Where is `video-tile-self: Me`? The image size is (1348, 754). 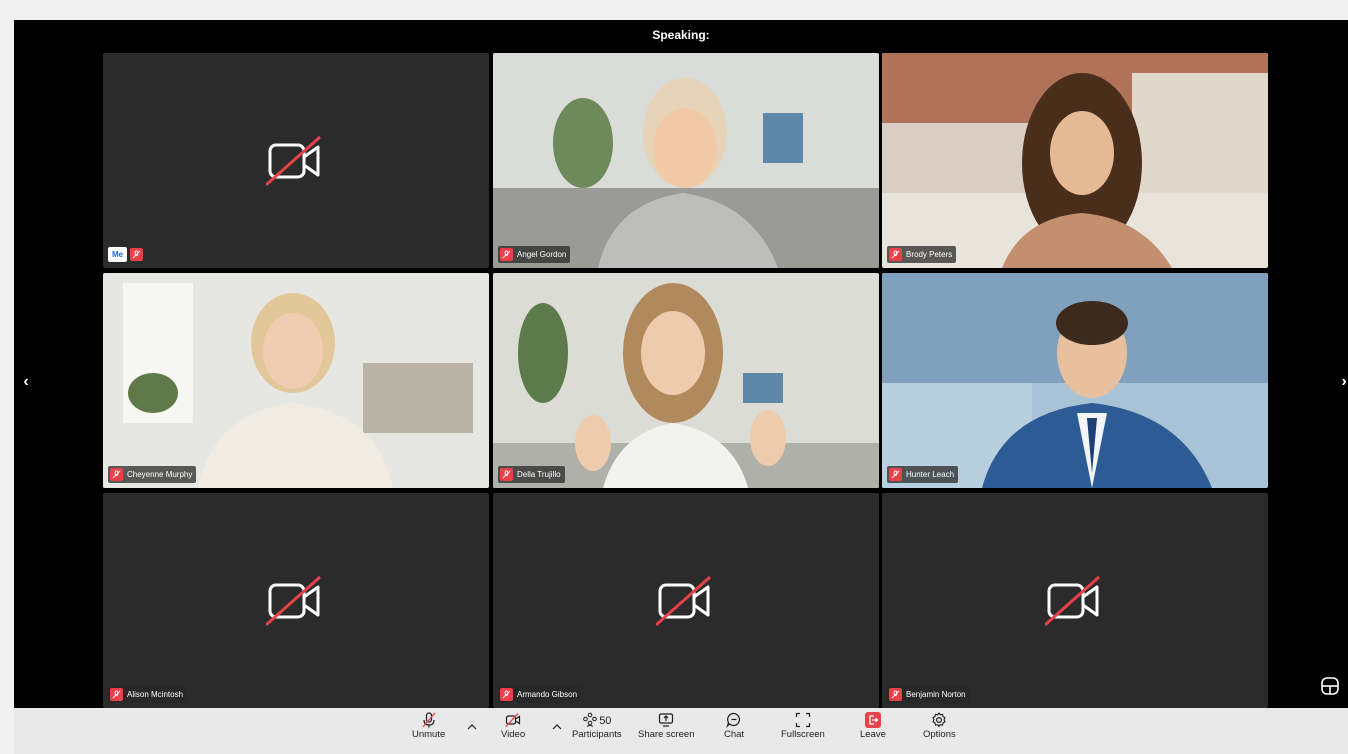
video-tile-self: Me is located at coordinates (296, 160).